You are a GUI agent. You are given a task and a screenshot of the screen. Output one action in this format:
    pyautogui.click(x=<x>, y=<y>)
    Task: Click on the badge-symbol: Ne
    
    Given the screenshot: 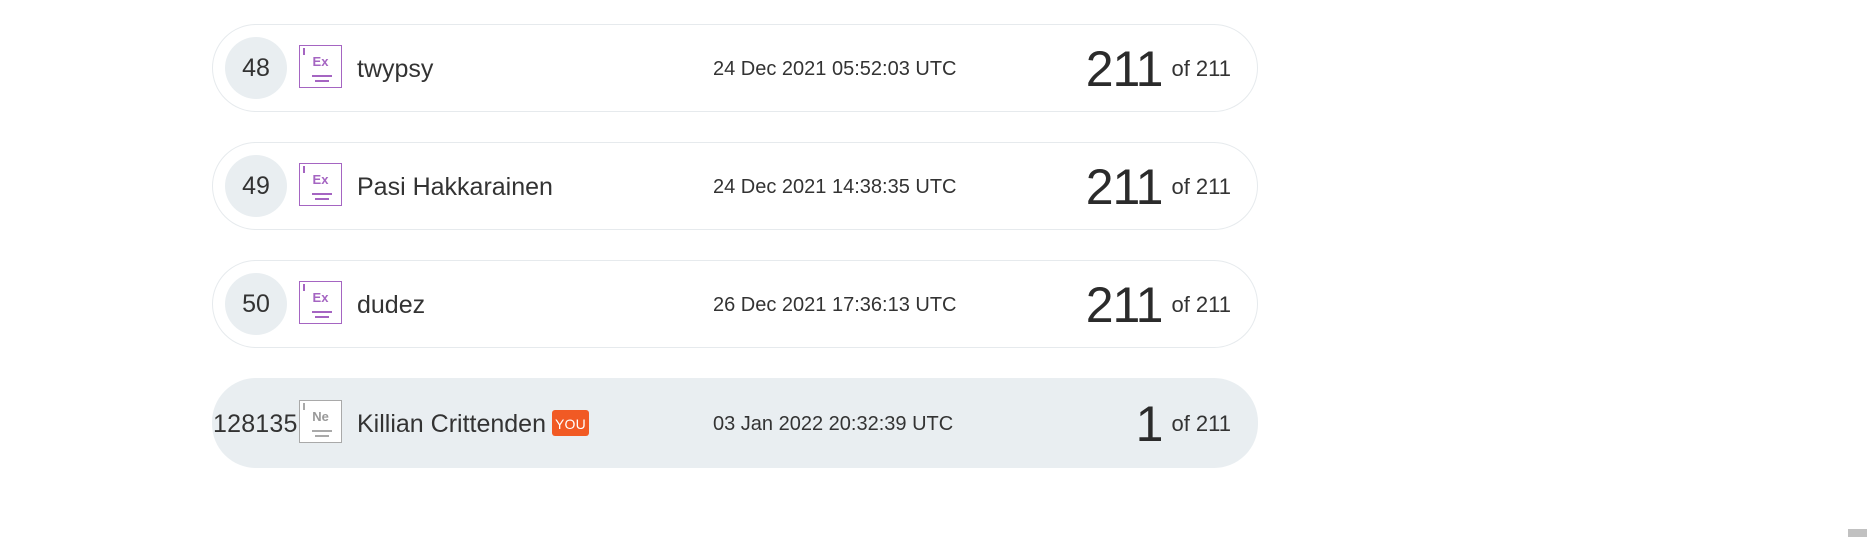 What is the action you would take?
    pyautogui.click(x=320, y=416)
    